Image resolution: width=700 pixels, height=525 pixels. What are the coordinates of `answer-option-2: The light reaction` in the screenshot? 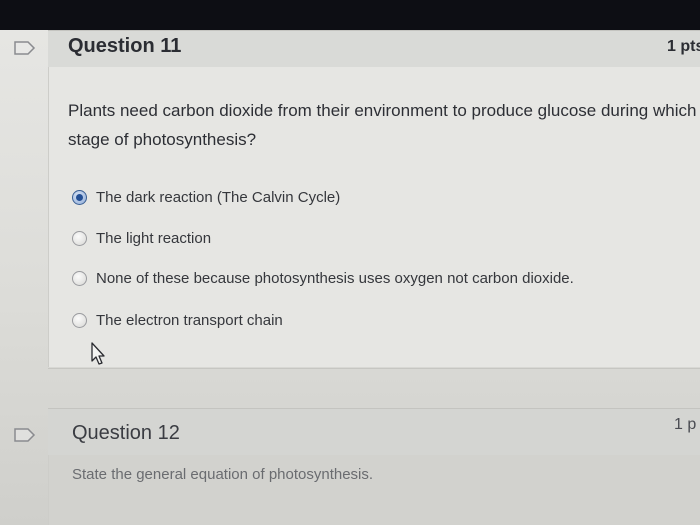 It's located at (141, 238).